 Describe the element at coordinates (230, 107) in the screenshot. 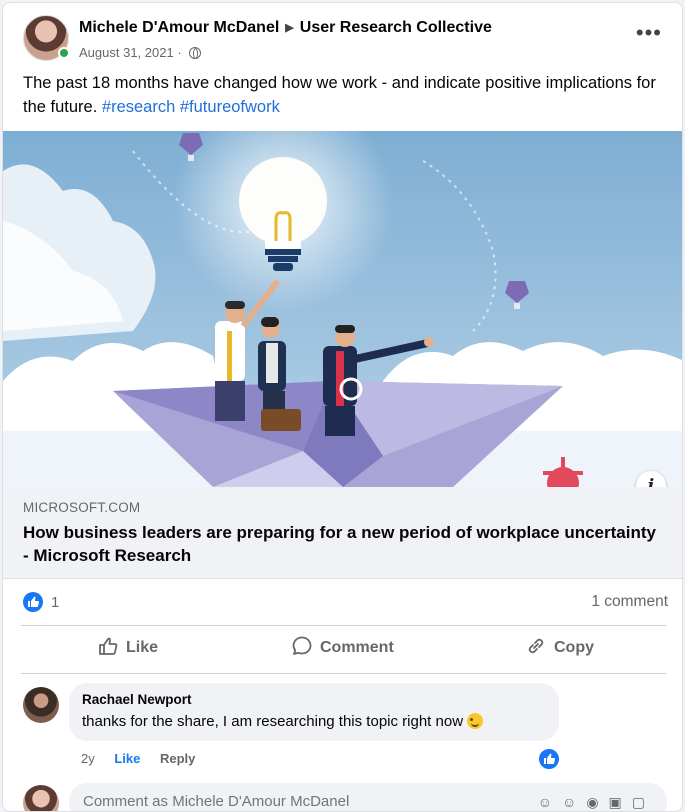

I see `hashtag-futureofwork: #futureofwork` at that location.